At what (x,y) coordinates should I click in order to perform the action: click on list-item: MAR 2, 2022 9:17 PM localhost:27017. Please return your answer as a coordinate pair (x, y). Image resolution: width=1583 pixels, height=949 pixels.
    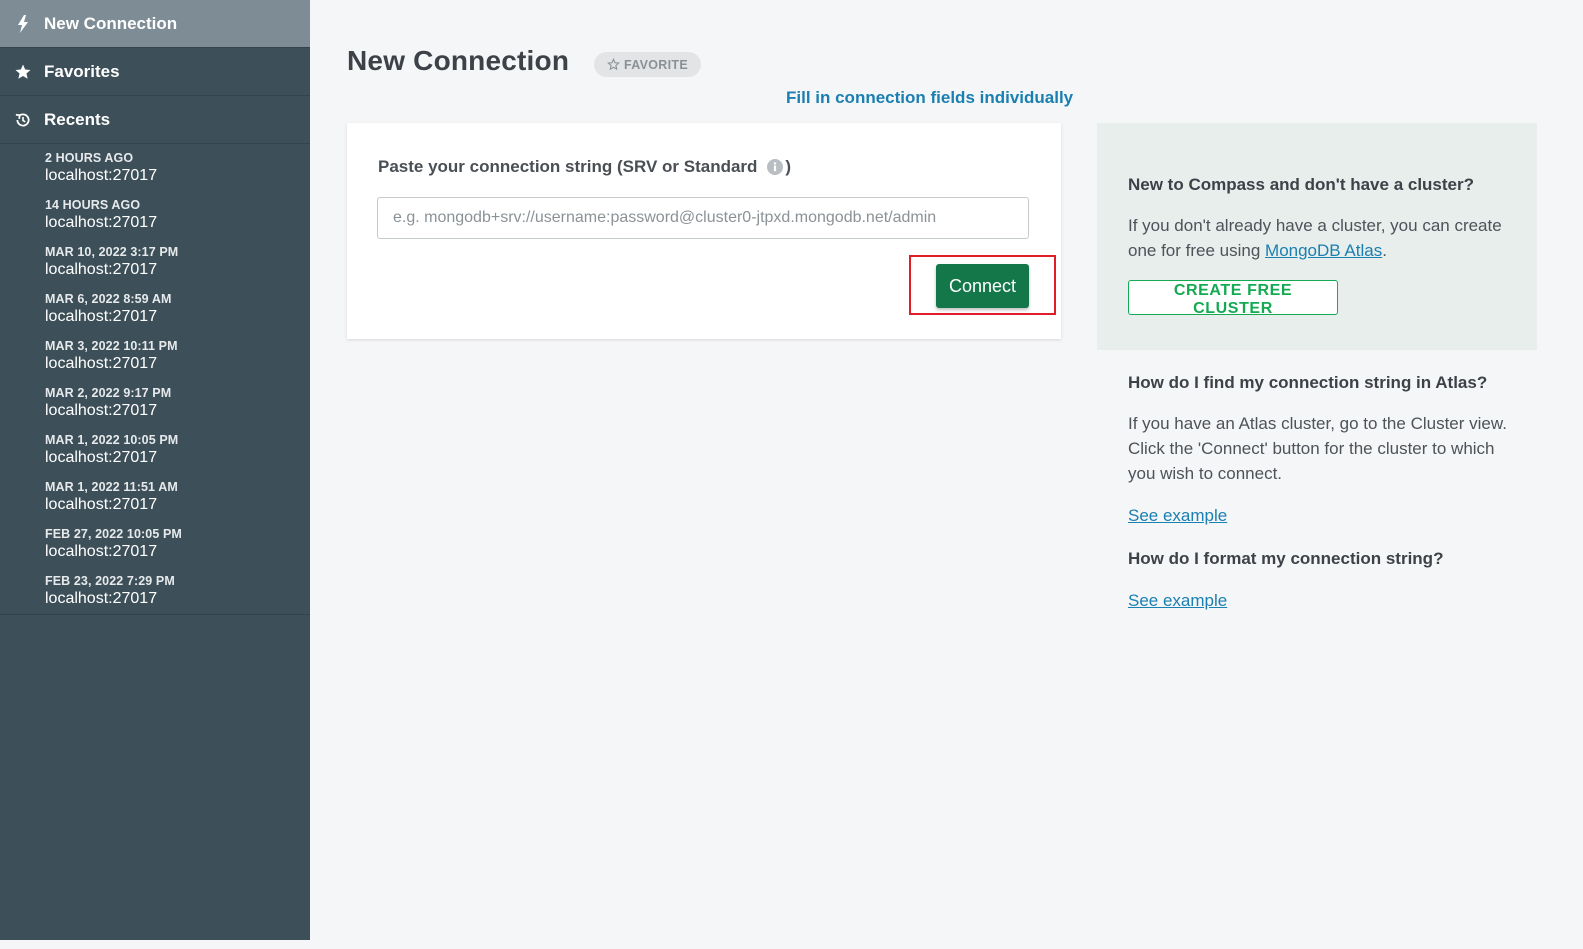
    Looking at the image, I should click on (172, 402).